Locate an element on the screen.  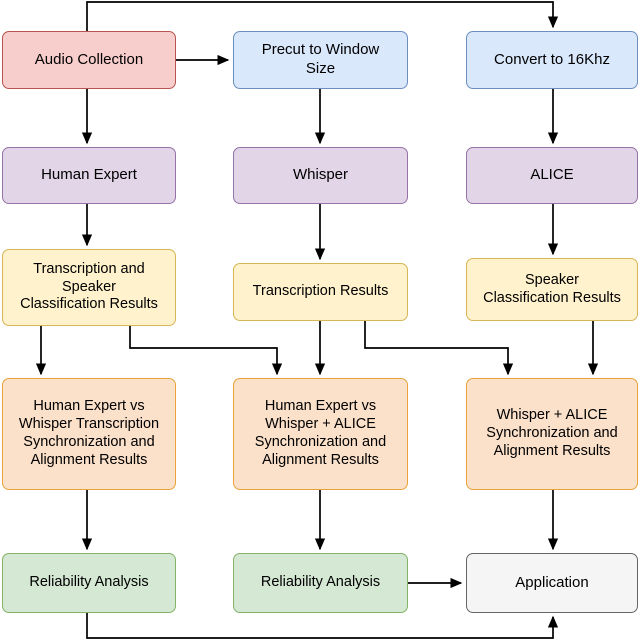
node-precut_window: Precut to Window Size is located at coordinates (320, 60).